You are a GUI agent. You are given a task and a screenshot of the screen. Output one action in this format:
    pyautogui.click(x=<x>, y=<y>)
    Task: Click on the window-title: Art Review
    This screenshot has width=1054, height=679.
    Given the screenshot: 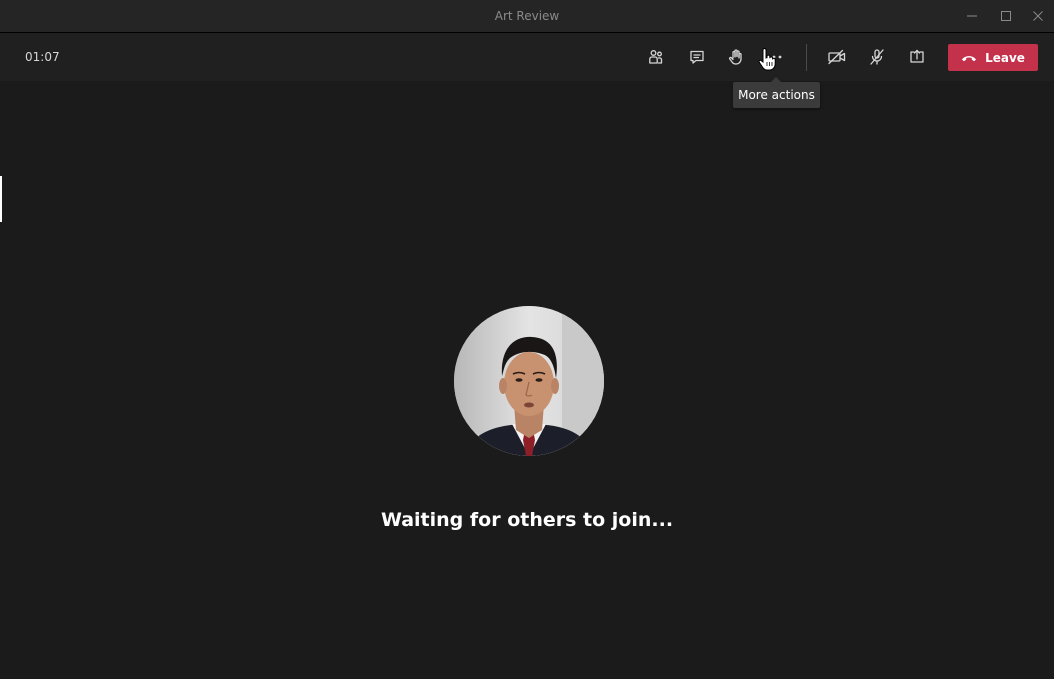 What is the action you would take?
    pyautogui.click(x=527, y=16)
    